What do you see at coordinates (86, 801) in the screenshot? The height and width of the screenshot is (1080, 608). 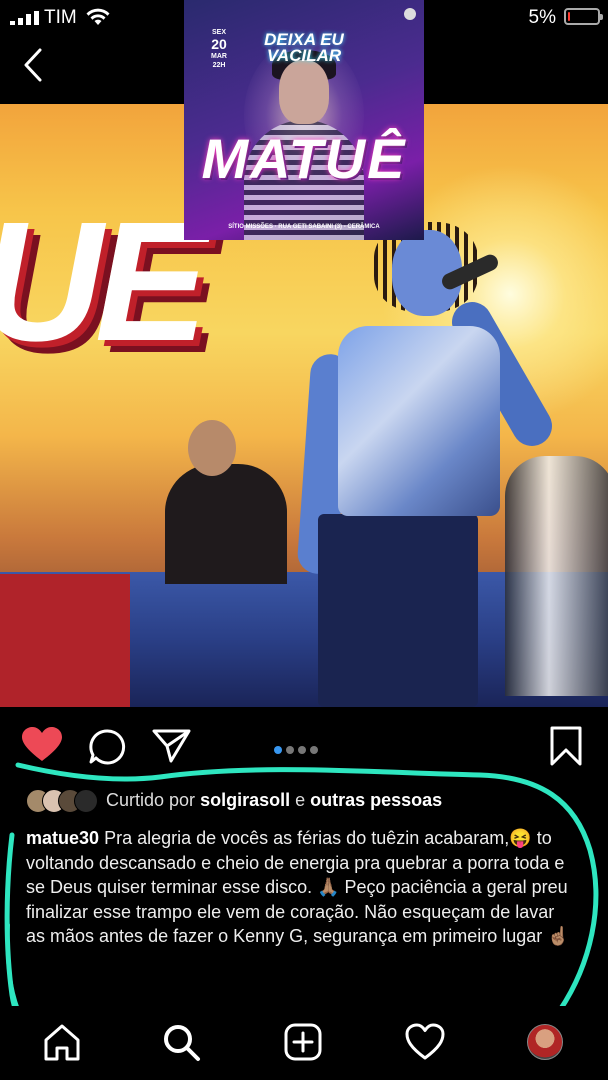 I see `liker-avatar` at bounding box center [86, 801].